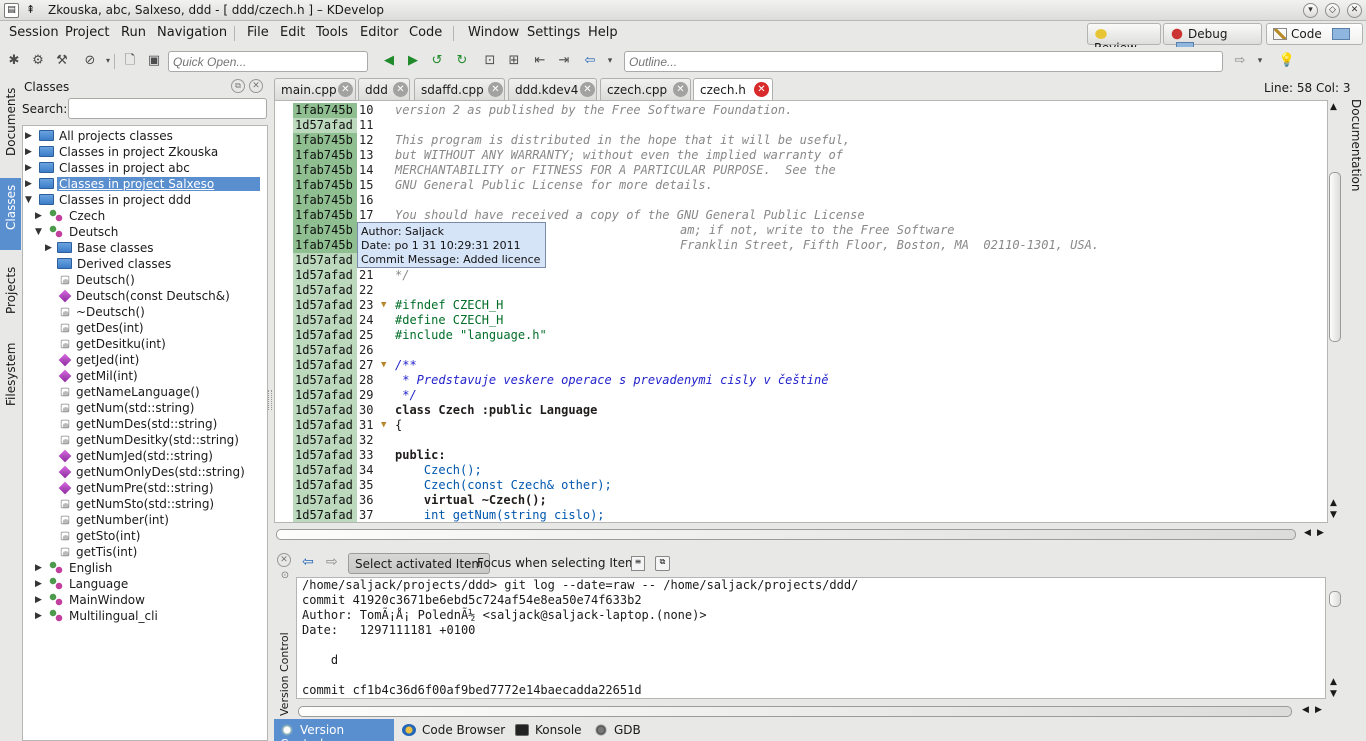 The width and height of the screenshot is (1366, 741). Describe the element at coordinates (638, 563) in the screenshot. I see `vc-document-icon: ≡` at that location.